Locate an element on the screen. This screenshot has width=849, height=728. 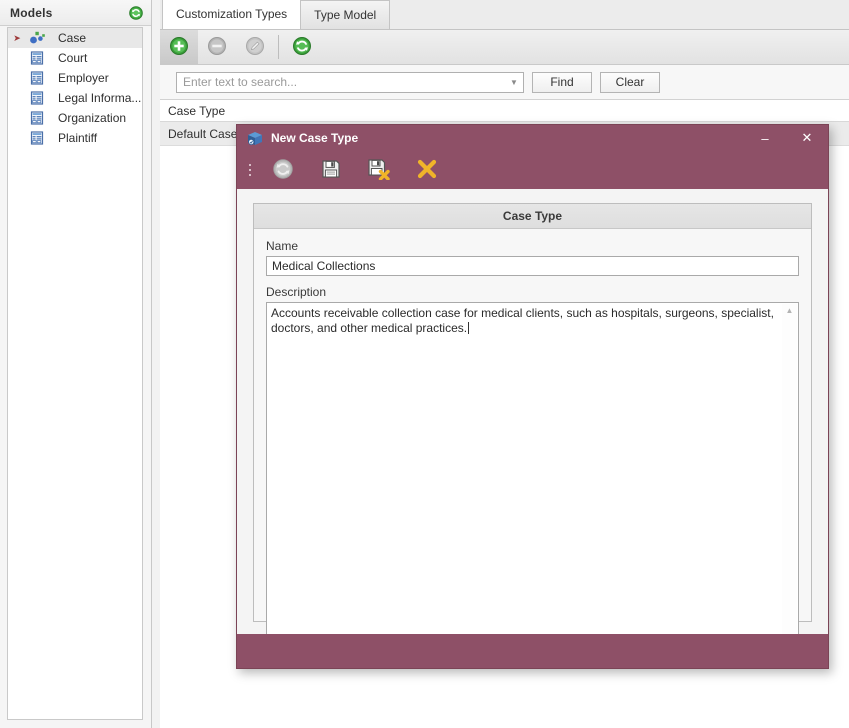
clear-button-label: Clear is located at coordinates (630, 82).